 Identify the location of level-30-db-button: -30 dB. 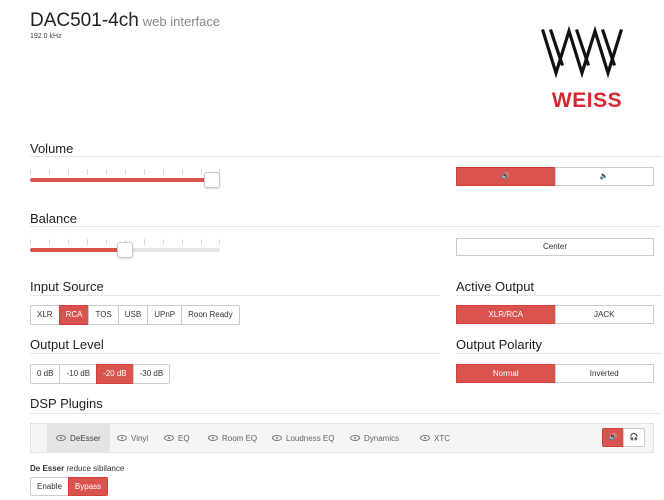
(151, 374).